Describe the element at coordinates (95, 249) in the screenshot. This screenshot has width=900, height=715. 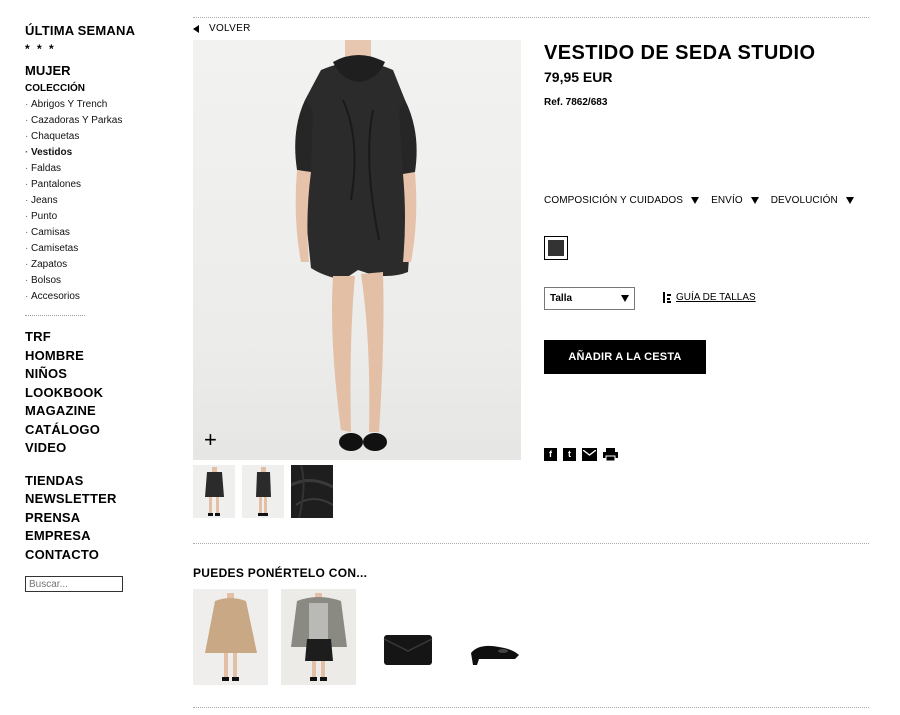
I see `category-item: Camisetas` at that location.